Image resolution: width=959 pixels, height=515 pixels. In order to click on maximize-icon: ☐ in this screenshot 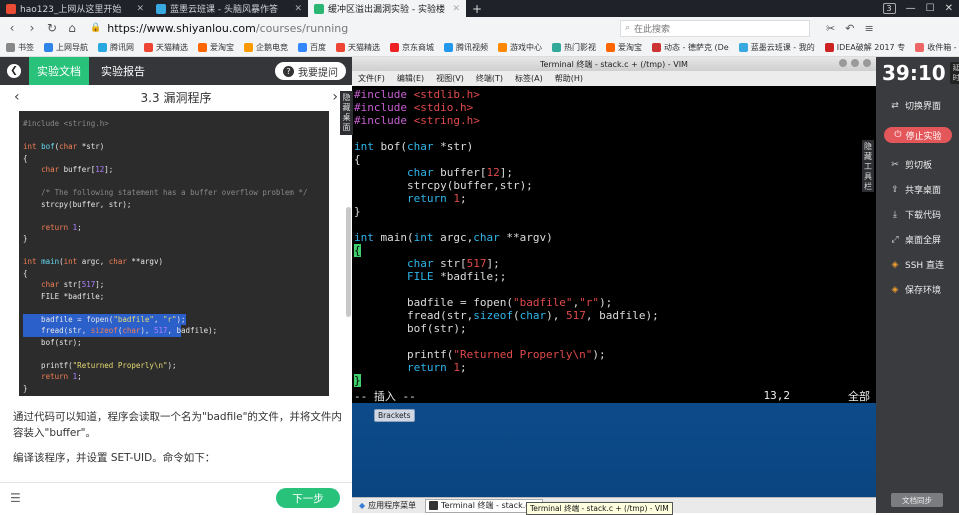, I will do `click(930, 8)`.